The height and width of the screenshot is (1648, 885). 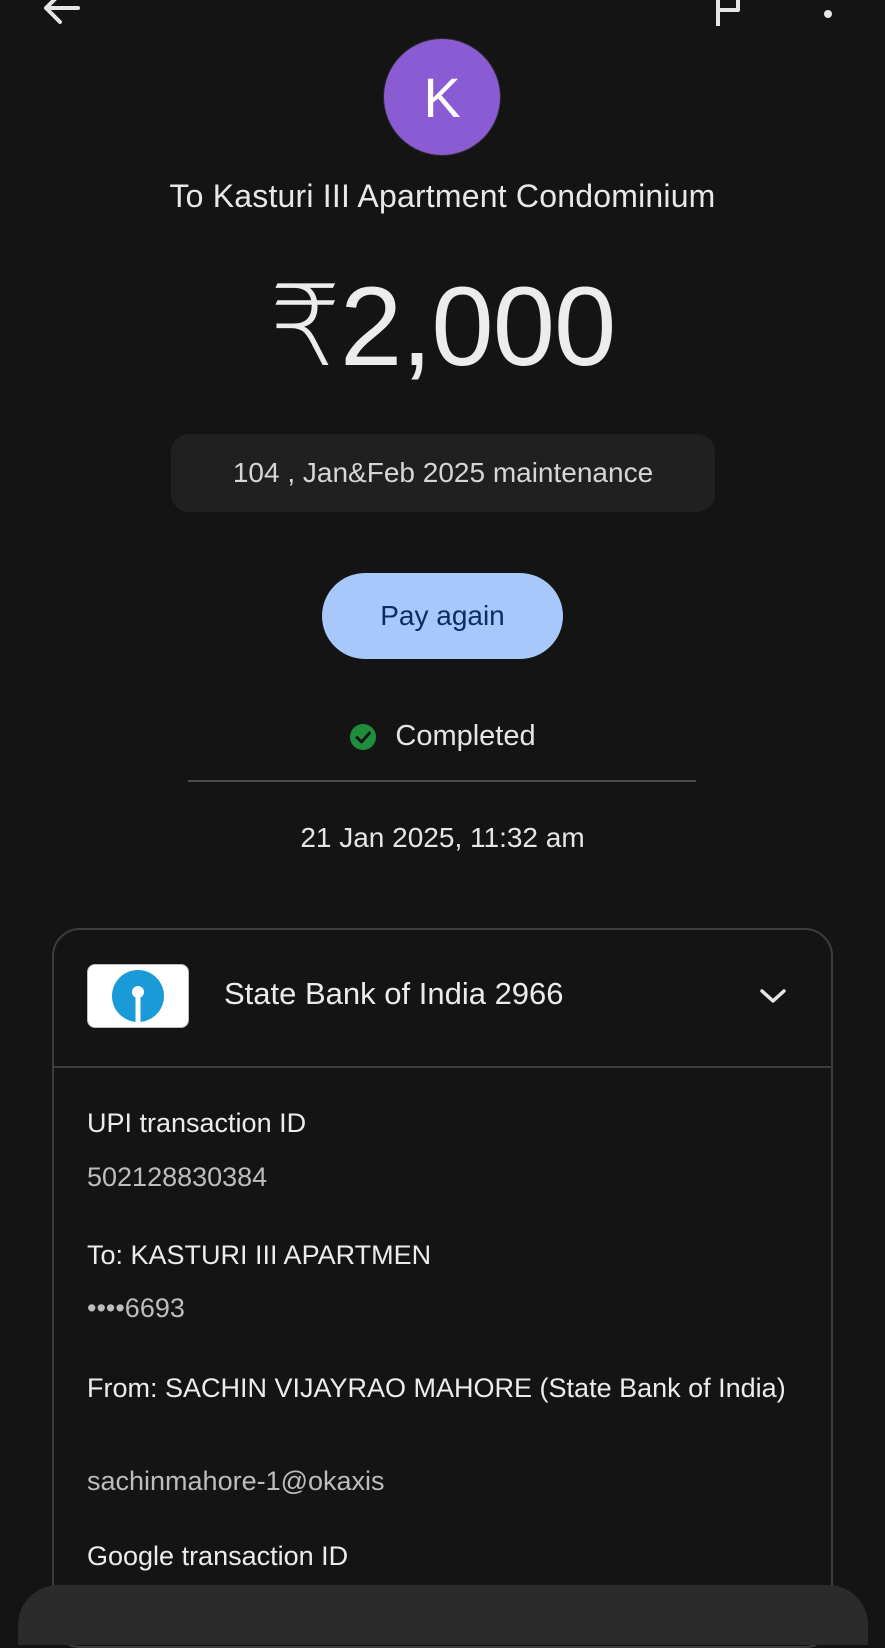 What do you see at coordinates (236, 1481) in the screenshot?
I see `from-account-value: sachinmahore-1@okaxis` at bounding box center [236, 1481].